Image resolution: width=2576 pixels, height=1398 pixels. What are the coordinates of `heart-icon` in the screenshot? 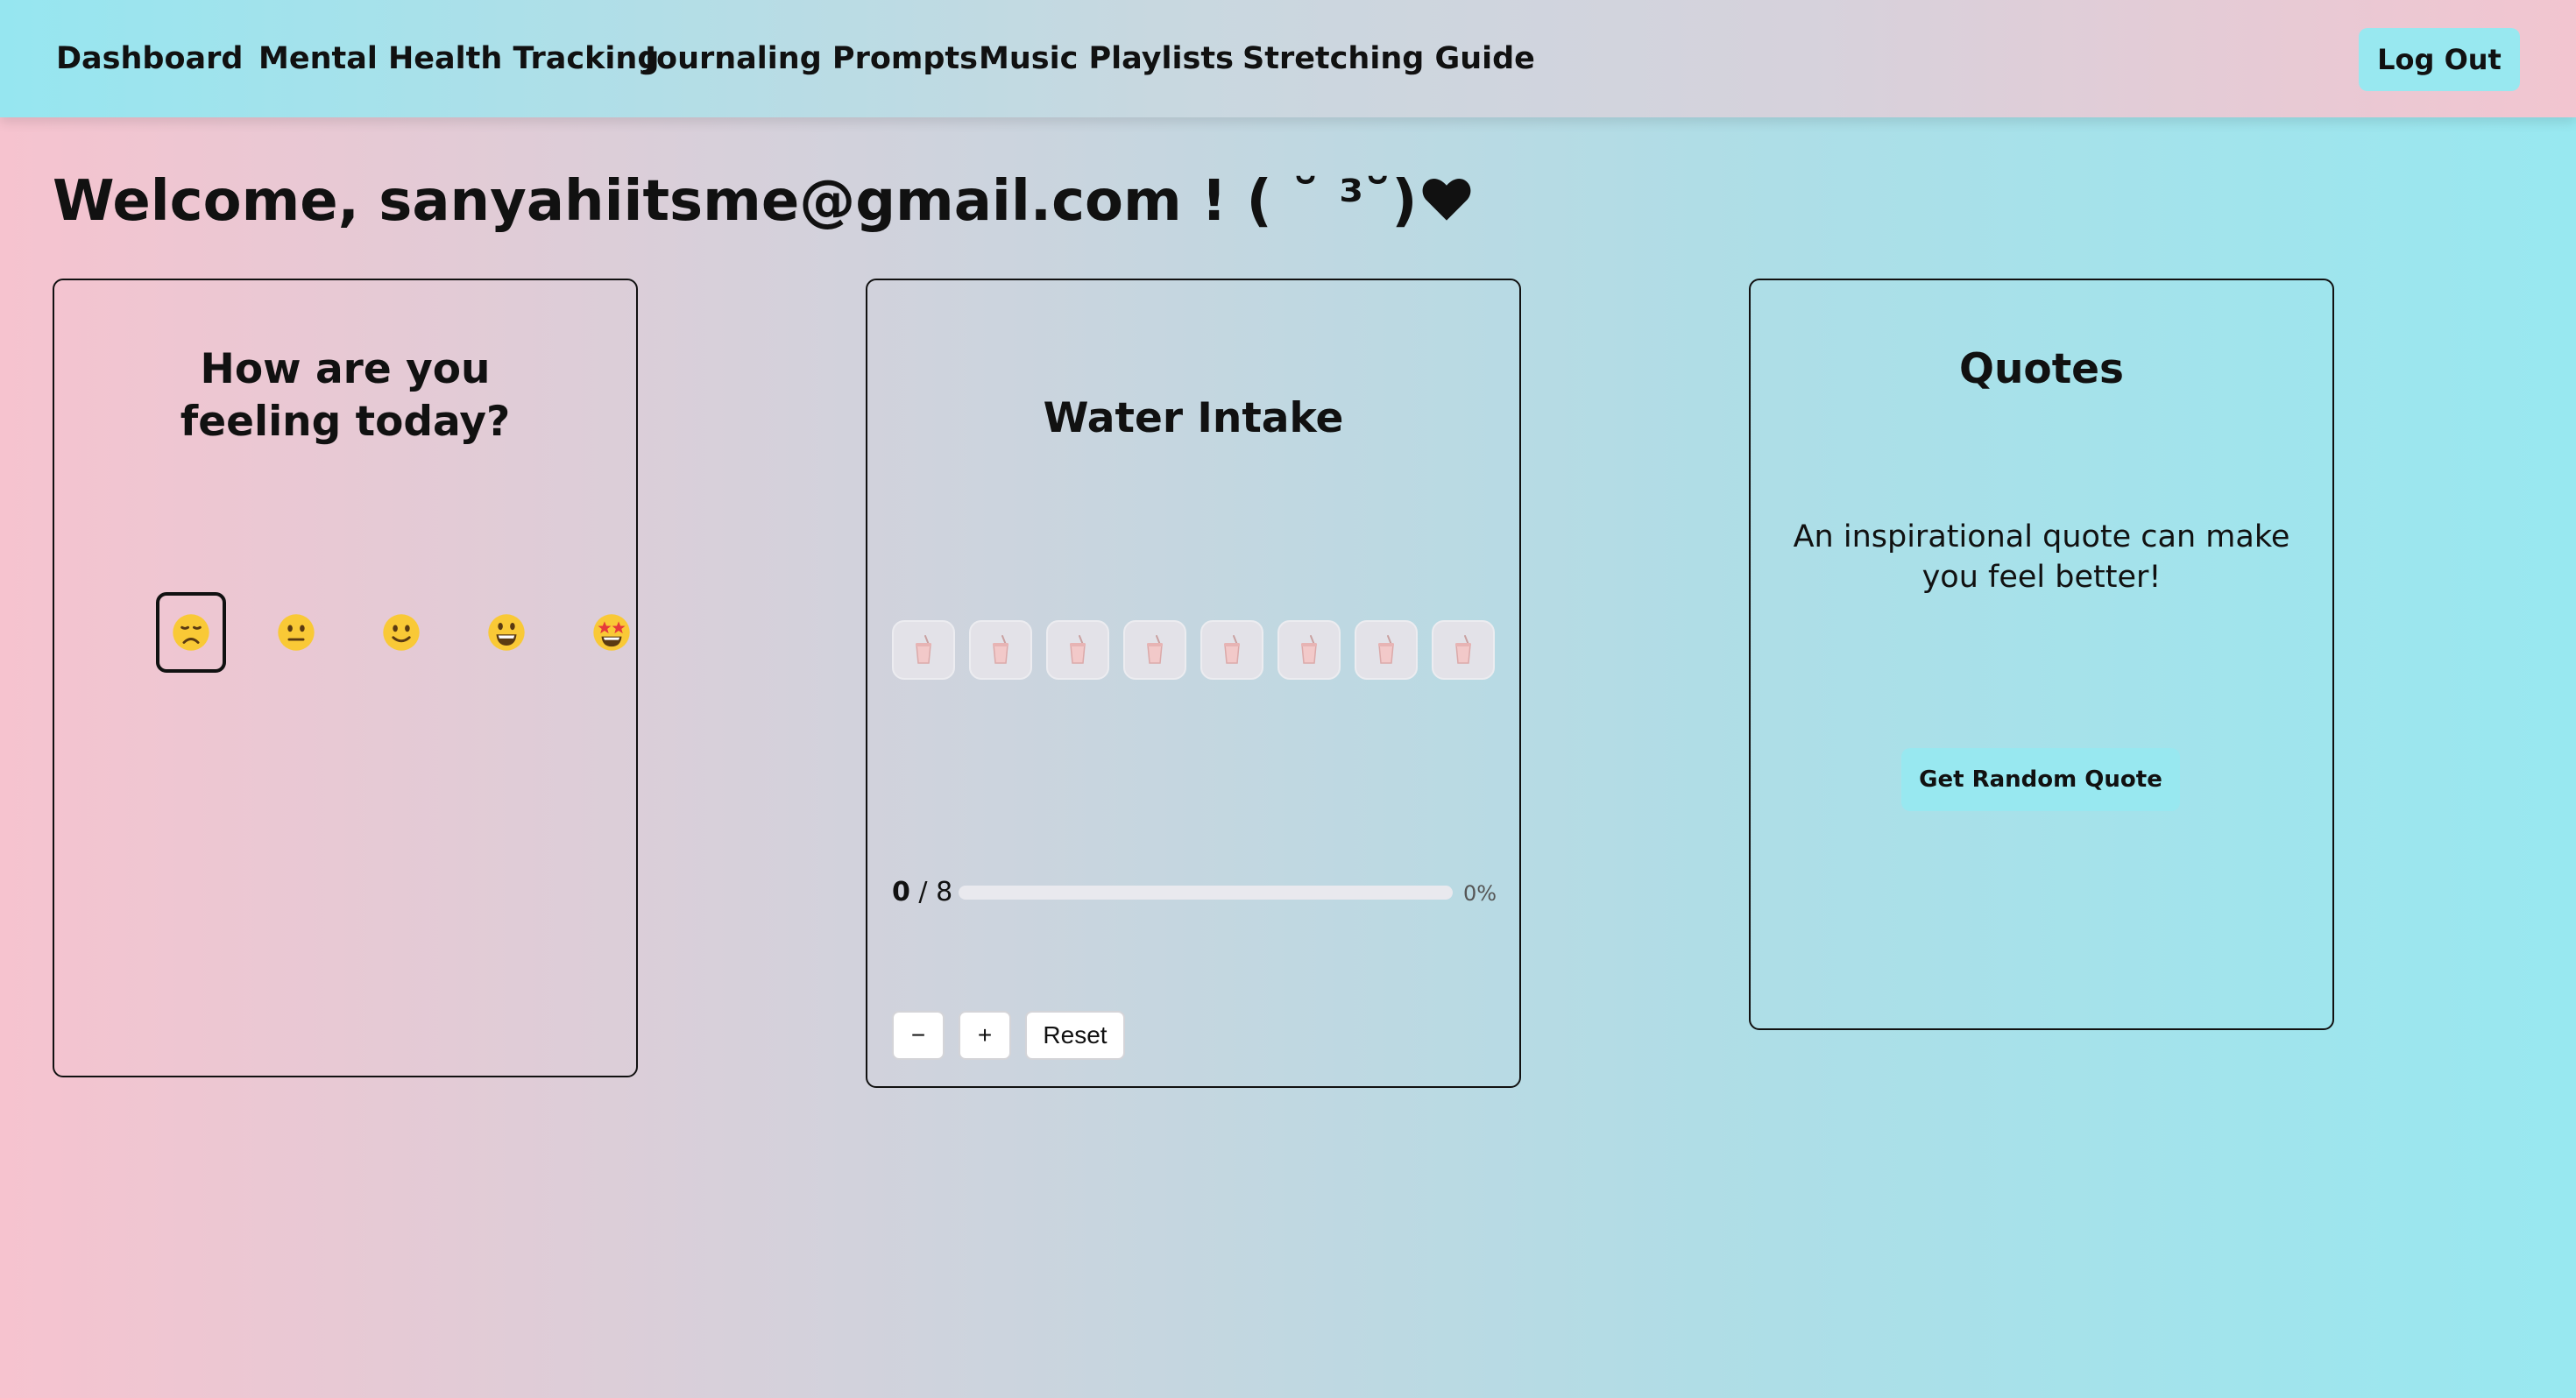 It's located at (1446, 200).